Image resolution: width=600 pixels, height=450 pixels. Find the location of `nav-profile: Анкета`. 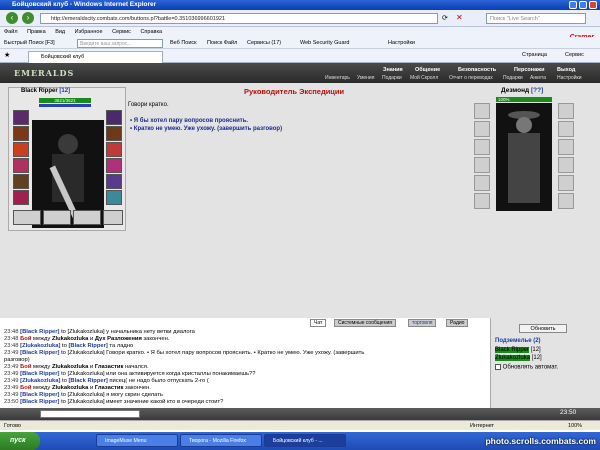

nav-profile: Анкета is located at coordinates (538, 78).